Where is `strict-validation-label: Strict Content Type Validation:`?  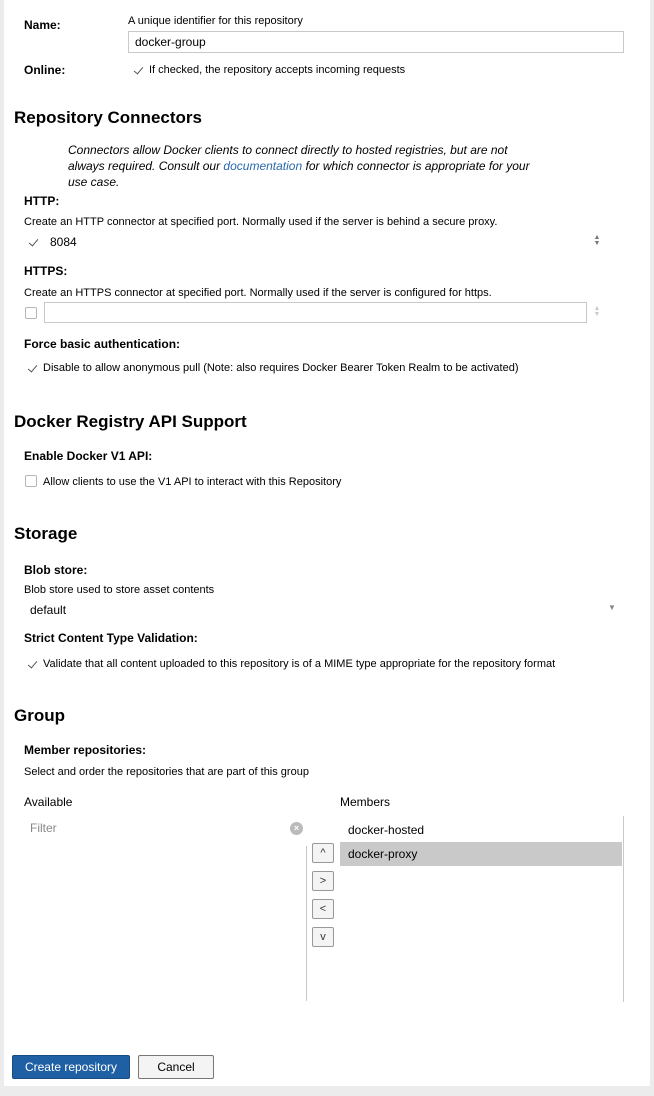 strict-validation-label: Strict Content Type Validation: is located at coordinates (111, 638).